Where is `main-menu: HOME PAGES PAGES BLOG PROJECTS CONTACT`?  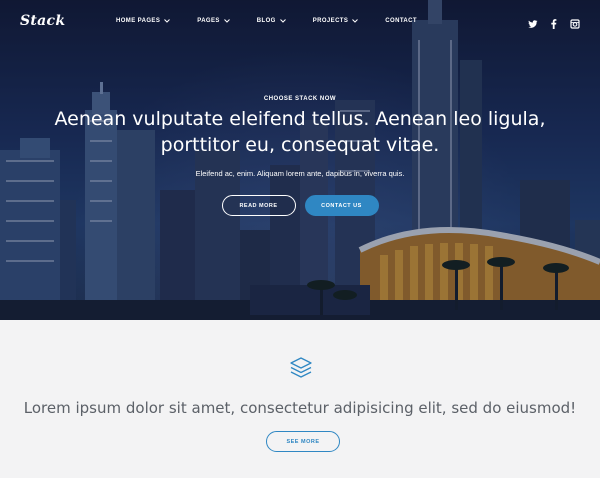
main-menu: HOME PAGES PAGES BLOG PROJECTS CONTACT is located at coordinates (279, 21).